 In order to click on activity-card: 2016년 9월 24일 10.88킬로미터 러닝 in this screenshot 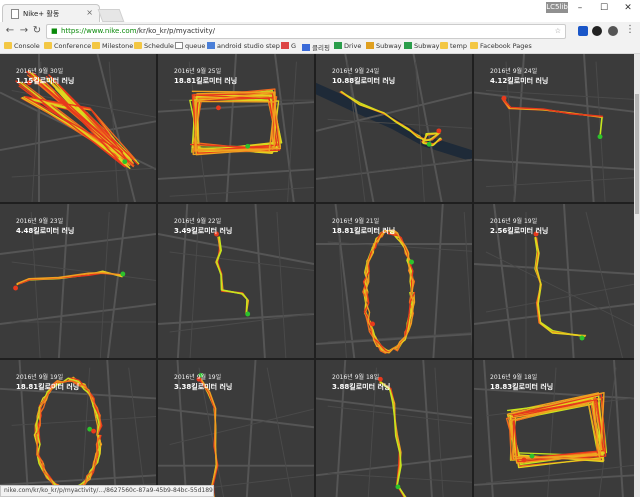, I will do `click(394, 128)`.